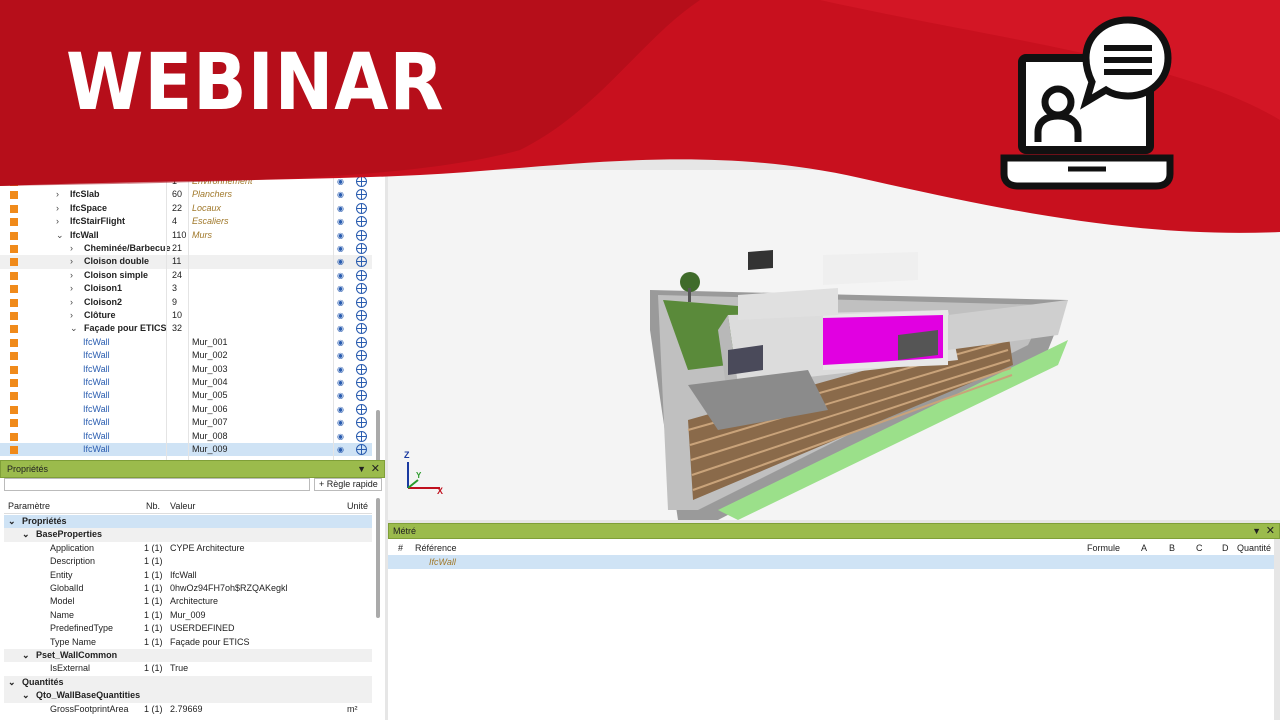 The height and width of the screenshot is (720, 1280). Describe the element at coordinates (157, 484) in the screenshot. I see `property-filter-input` at that location.